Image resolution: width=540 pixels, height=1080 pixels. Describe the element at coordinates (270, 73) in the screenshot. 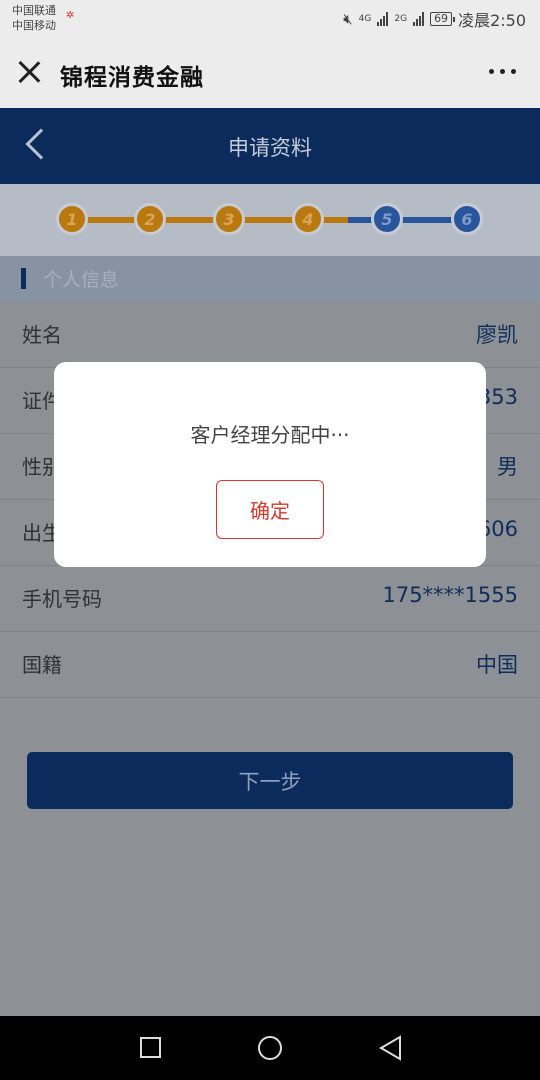

I see `app-title-bar: 锦程消费金融` at that location.